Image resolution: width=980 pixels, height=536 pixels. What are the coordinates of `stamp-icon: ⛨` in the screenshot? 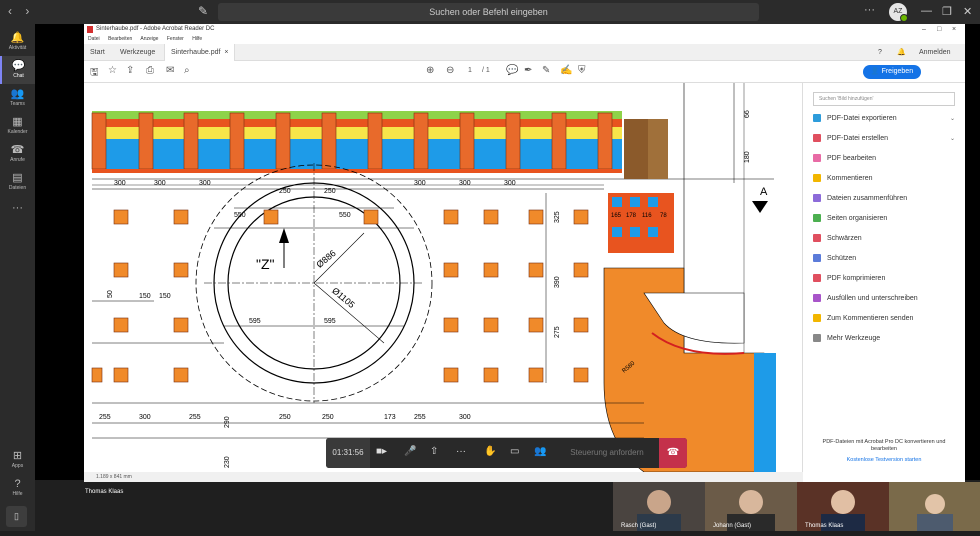 It's located at (582, 70).